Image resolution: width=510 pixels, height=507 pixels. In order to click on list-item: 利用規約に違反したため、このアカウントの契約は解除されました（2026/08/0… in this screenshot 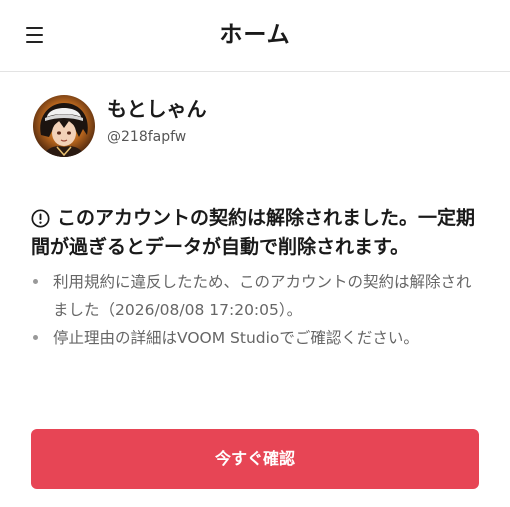, I will do `click(257, 296)`.